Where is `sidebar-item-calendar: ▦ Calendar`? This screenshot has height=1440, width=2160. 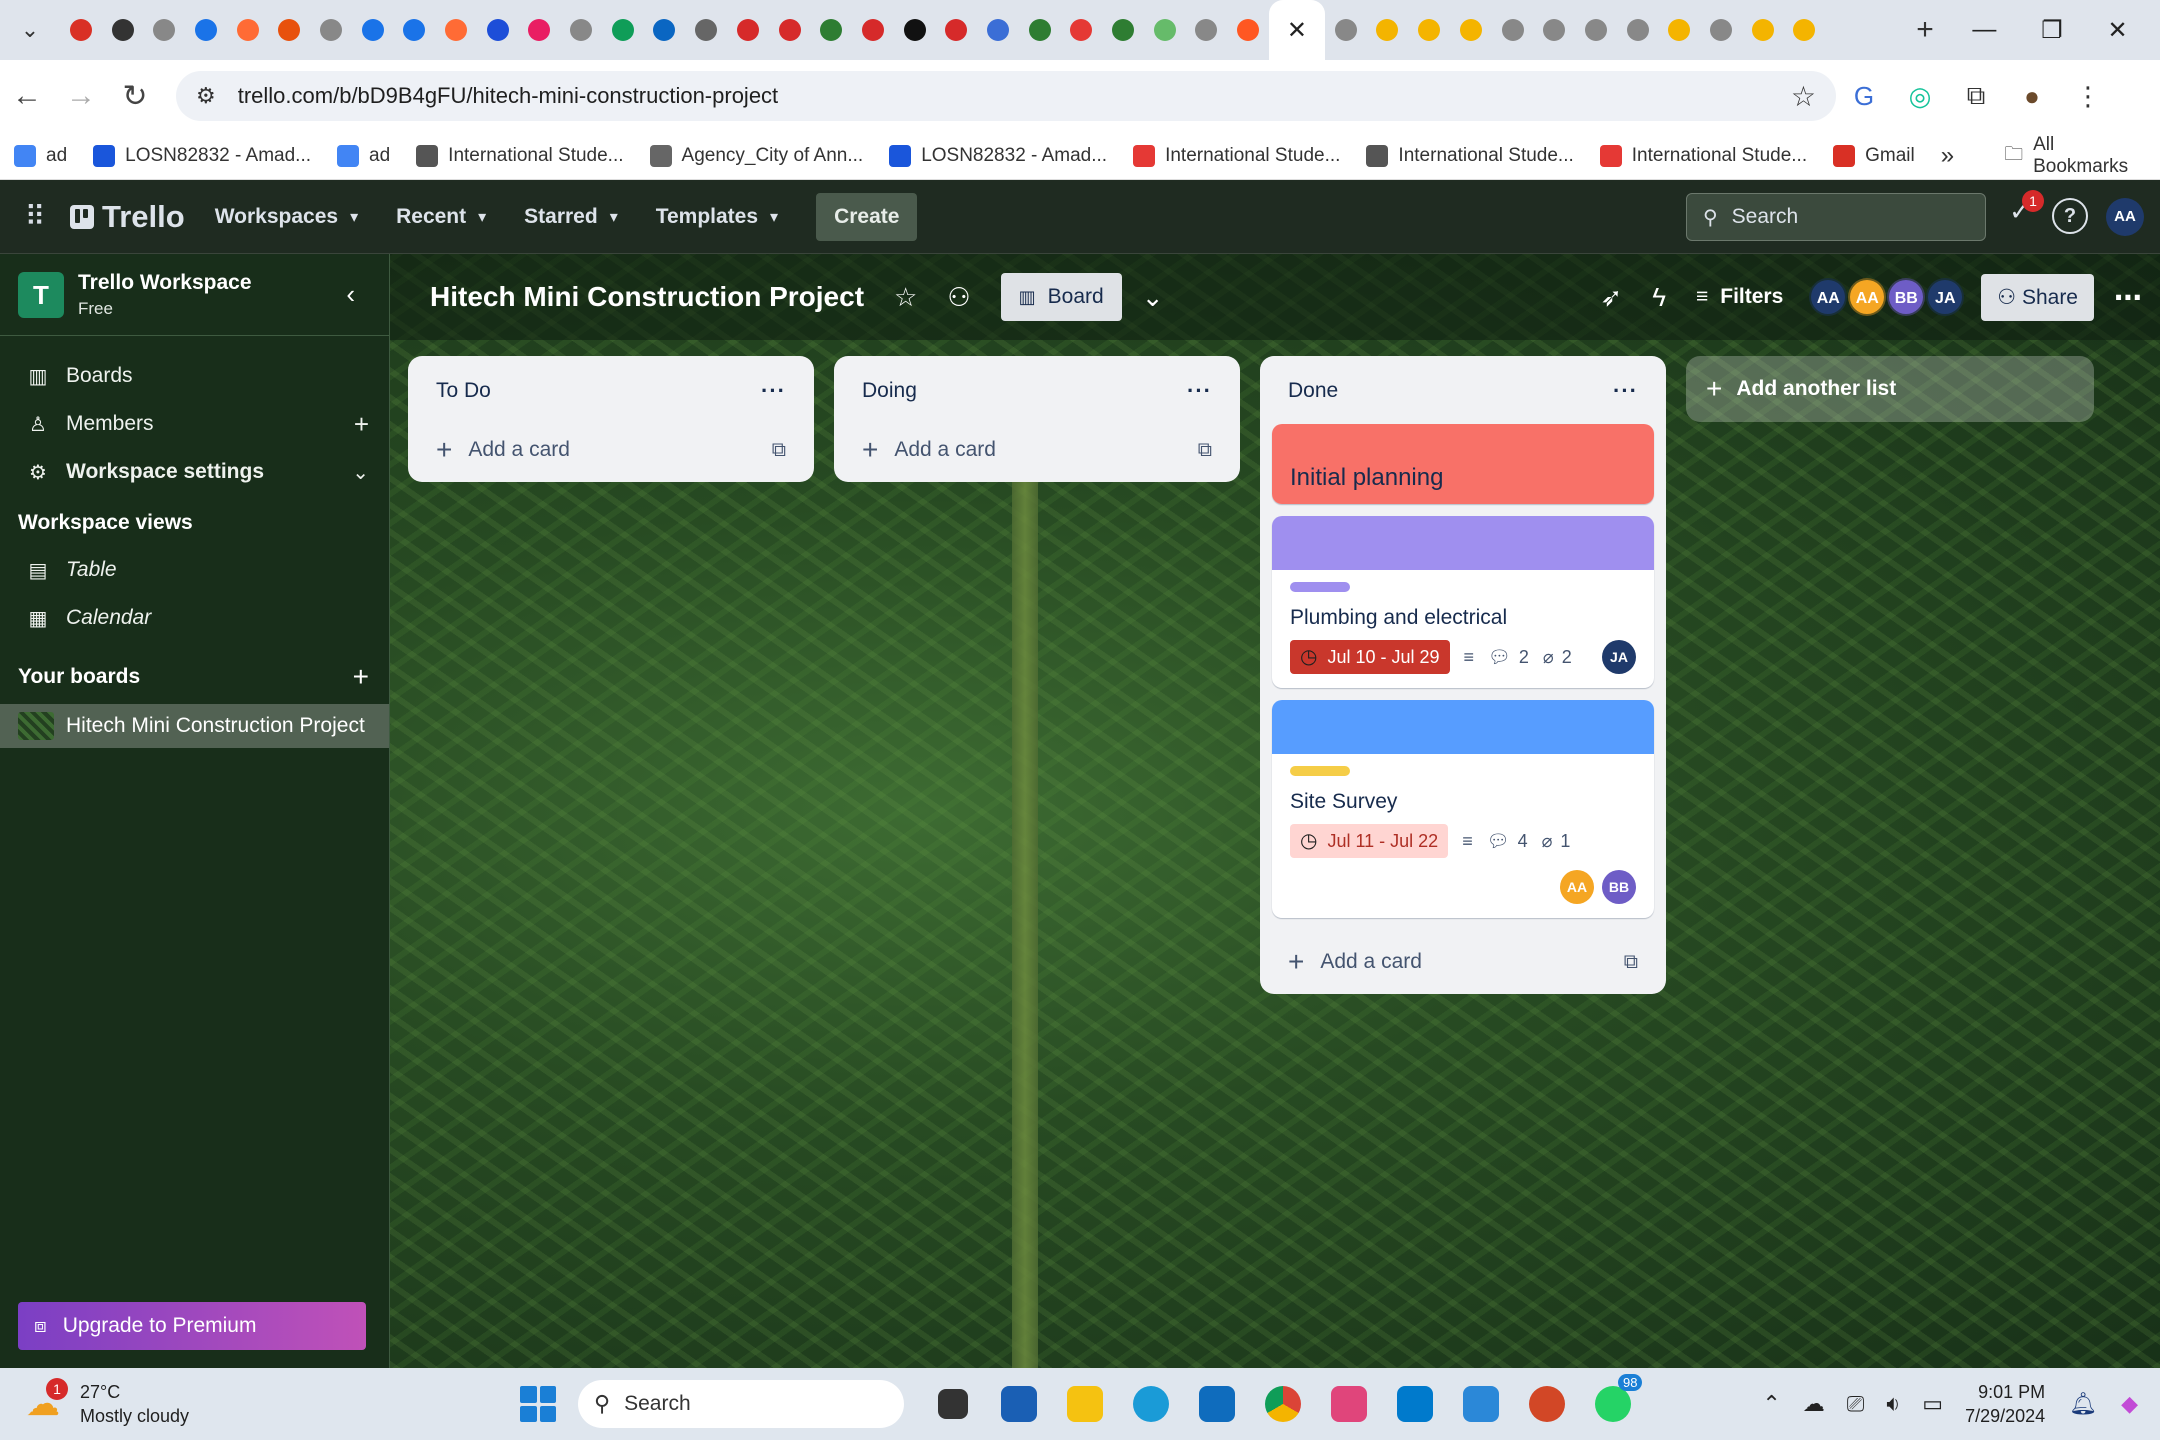
sidebar-item-calendar: ▦ Calendar is located at coordinates (194, 618).